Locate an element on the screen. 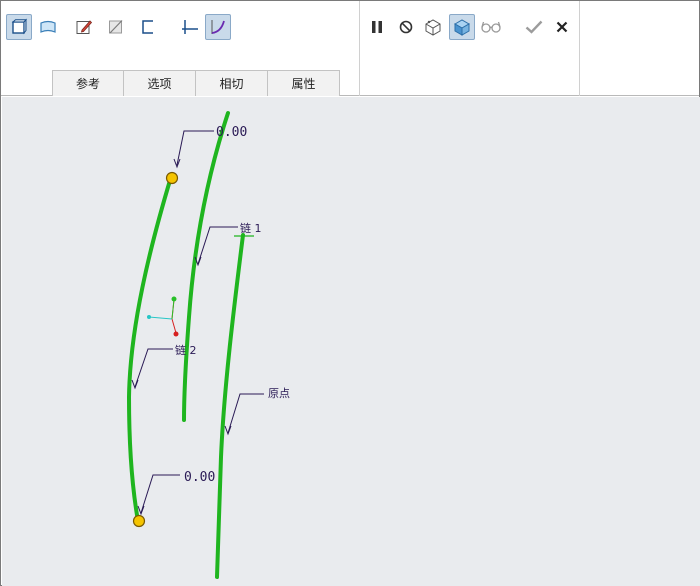 The image size is (700, 586). tab-references: 参考 is located at coordinates (88, 83).